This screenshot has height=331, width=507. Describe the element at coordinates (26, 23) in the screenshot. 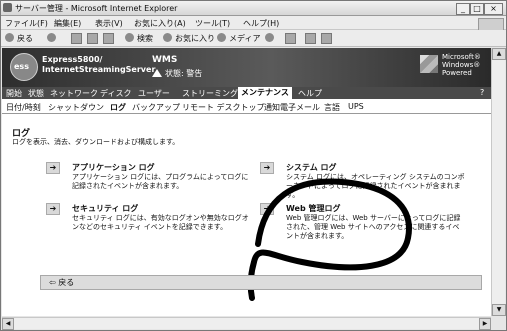

I see `menu-file: ファイル(F)` at that location.